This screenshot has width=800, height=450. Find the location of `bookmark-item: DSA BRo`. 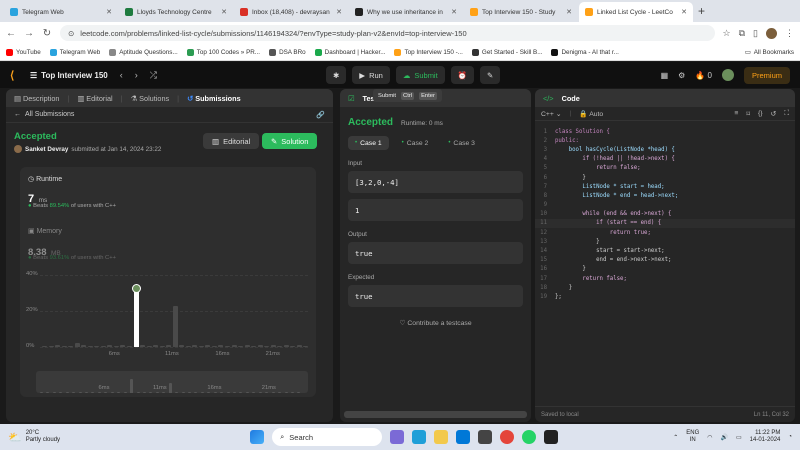

bookmark-item: DSA BRo is located at coordinates (287, 52).